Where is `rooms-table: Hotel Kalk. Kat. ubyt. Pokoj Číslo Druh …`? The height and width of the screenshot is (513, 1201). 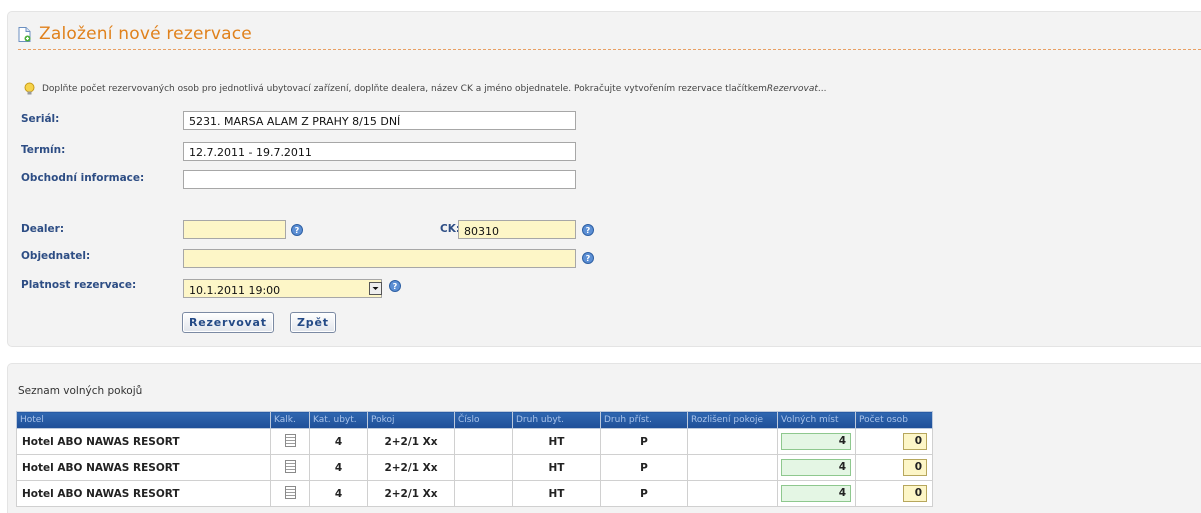 rooms-table: Hotel Kalk. Kat. ubyt. Pokoj Číslo Druh … is located at coordinates (474, 459).